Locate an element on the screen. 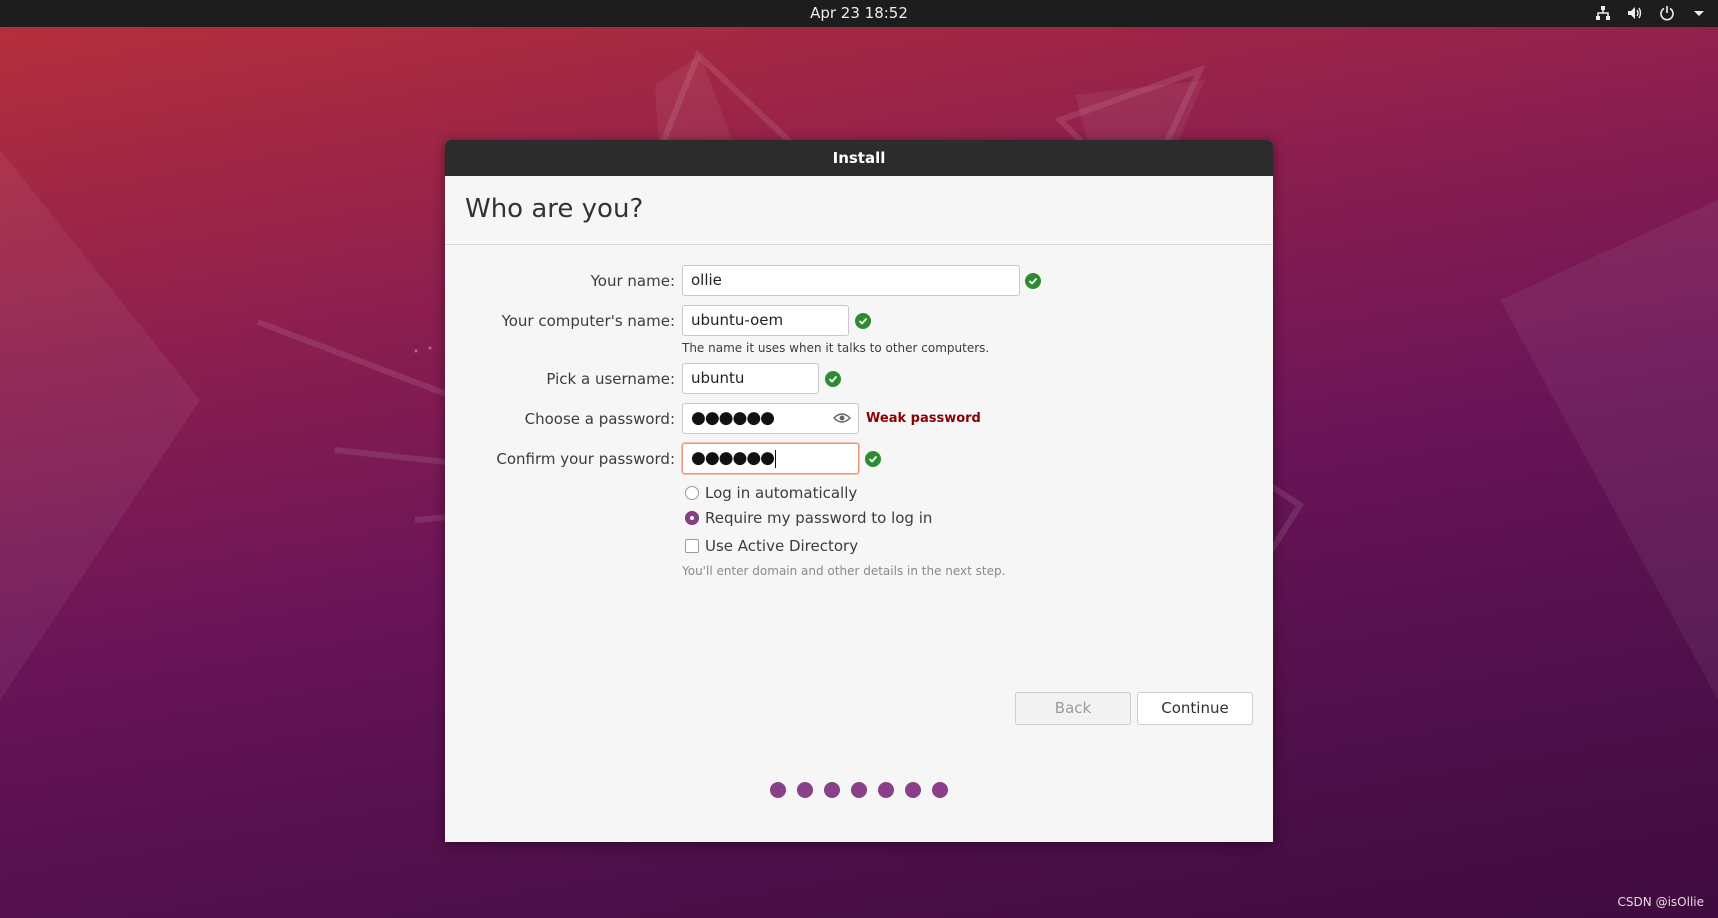  login-automatically-radio: Log in automatically is located at coordinates (771, 493).